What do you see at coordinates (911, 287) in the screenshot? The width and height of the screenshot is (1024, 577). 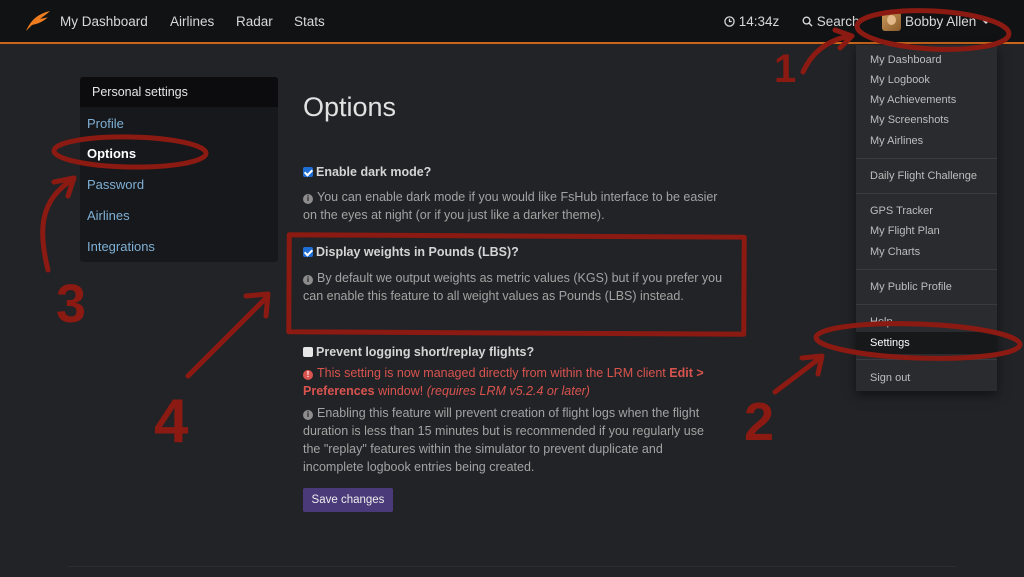 I see `dropdown-item-my-public-profile: My Public Profile` at bounding box center [911, 287].